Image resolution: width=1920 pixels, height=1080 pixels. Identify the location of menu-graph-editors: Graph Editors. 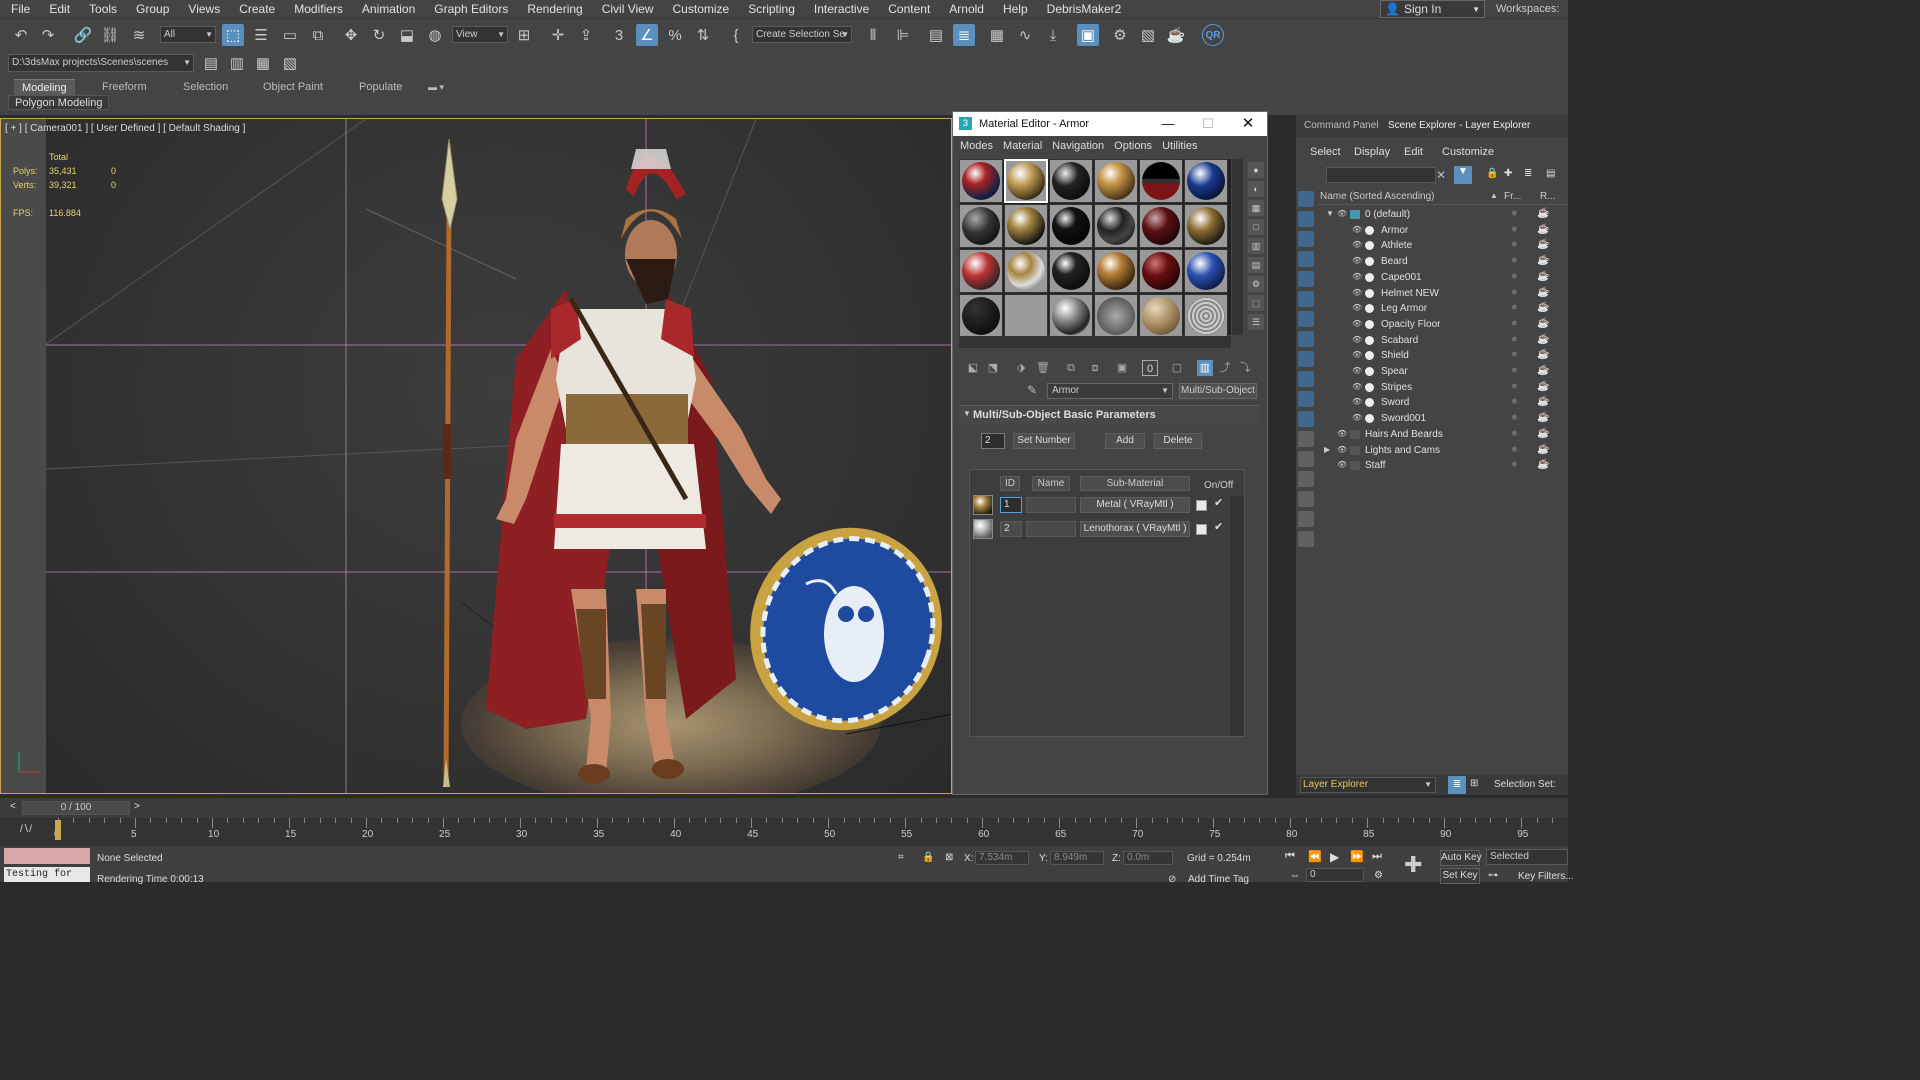
(469, 9).